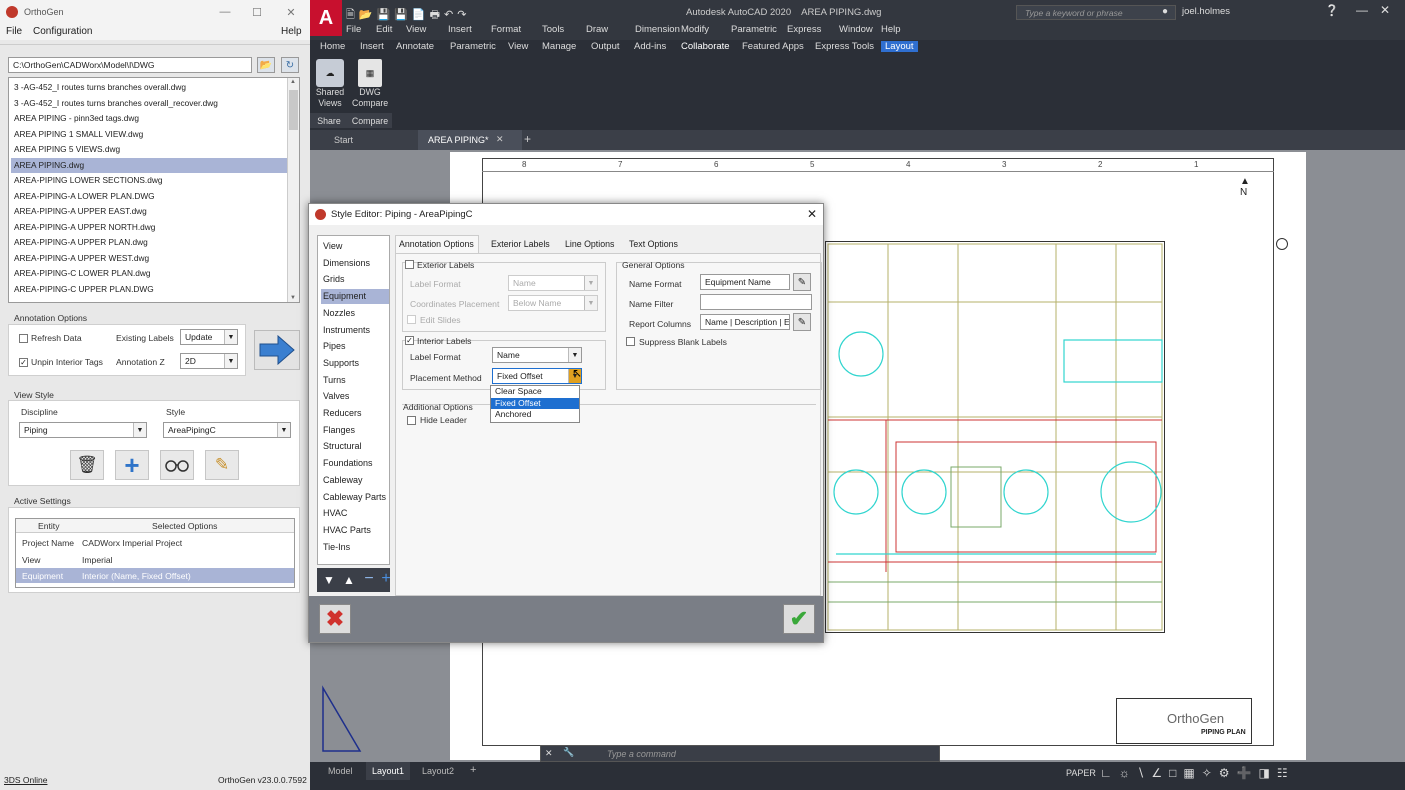 Image resolution: width=1405 pixels, height=790 pixels. I want to click on category-item: Dimensions, so click(355, 263).